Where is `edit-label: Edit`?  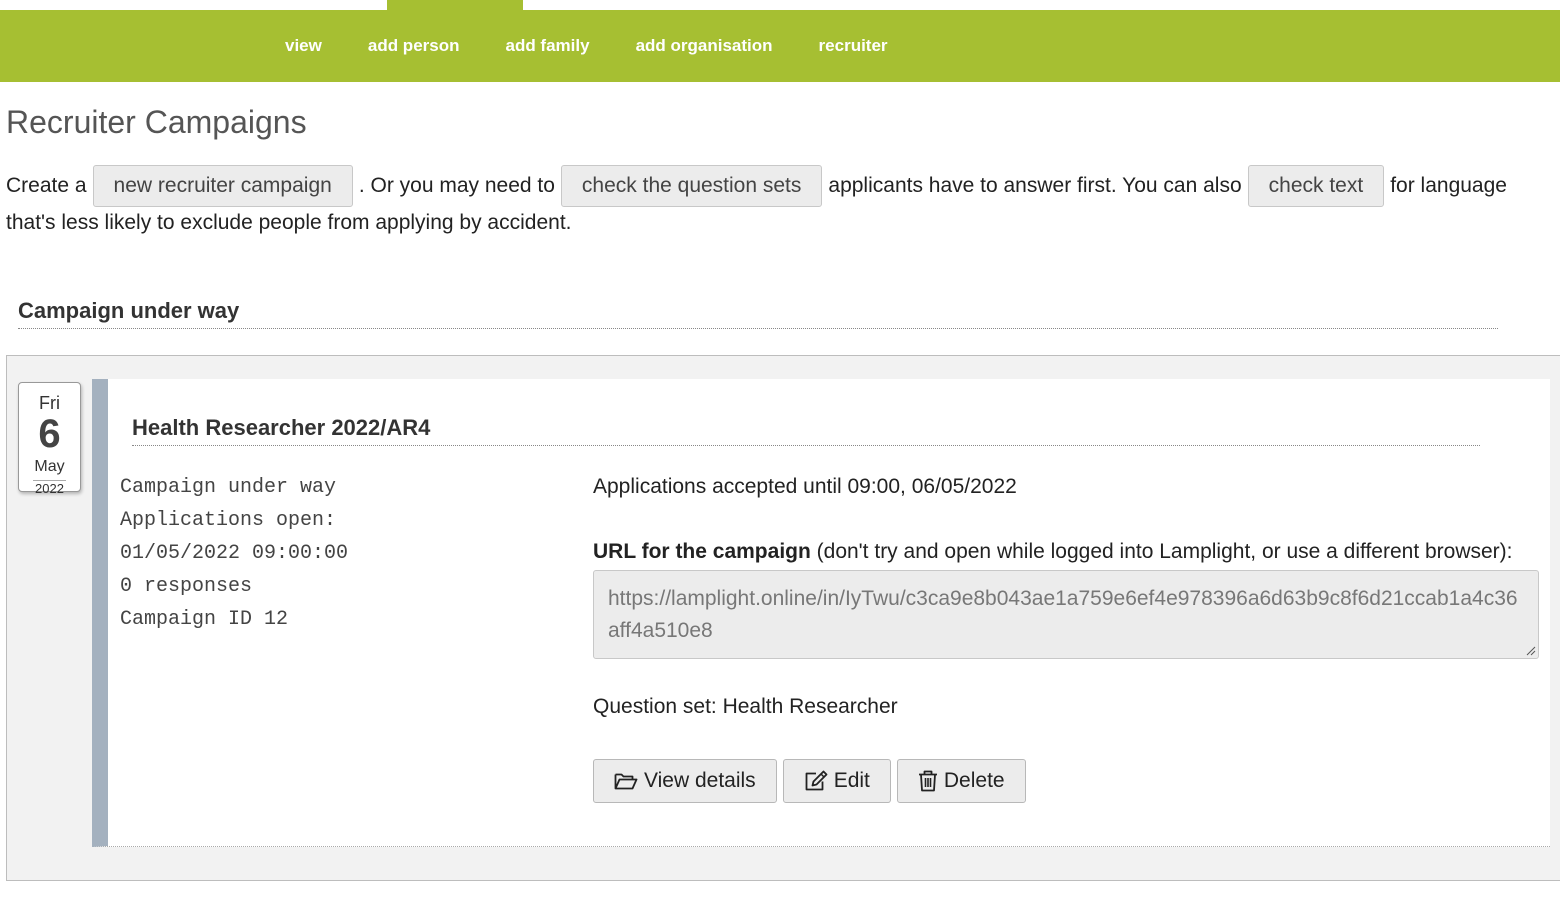 edit-label: Edit is located at coordinates (851, 780).